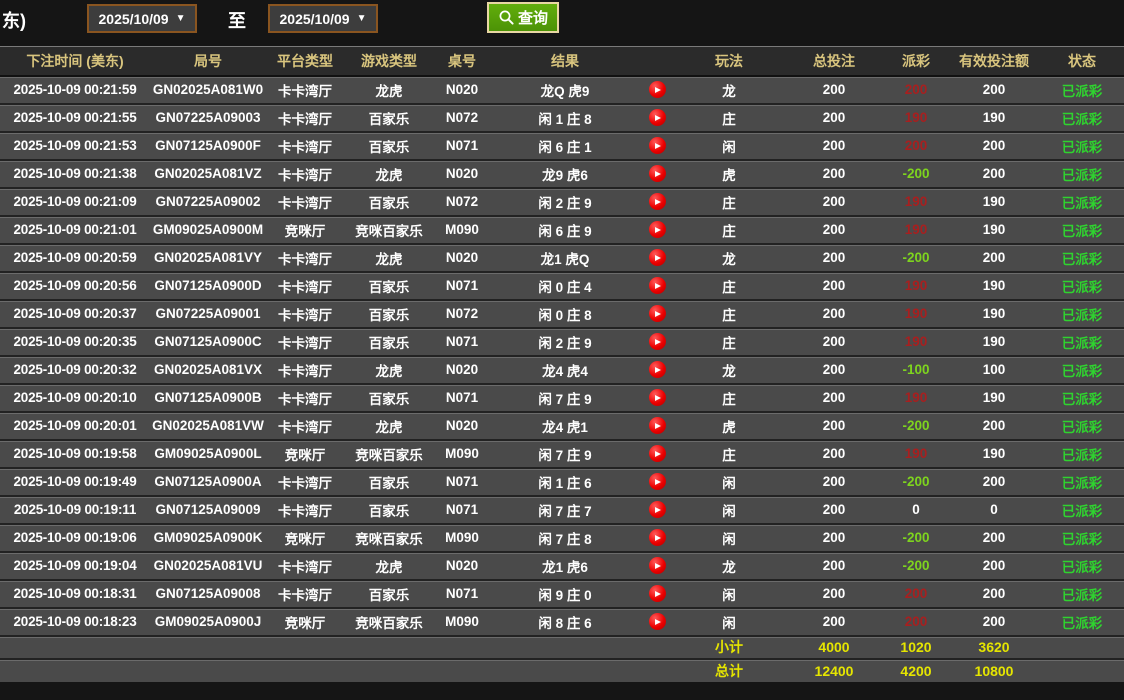  I want to click on game-no-cell: GN07125A0900F, so click(208, 145).